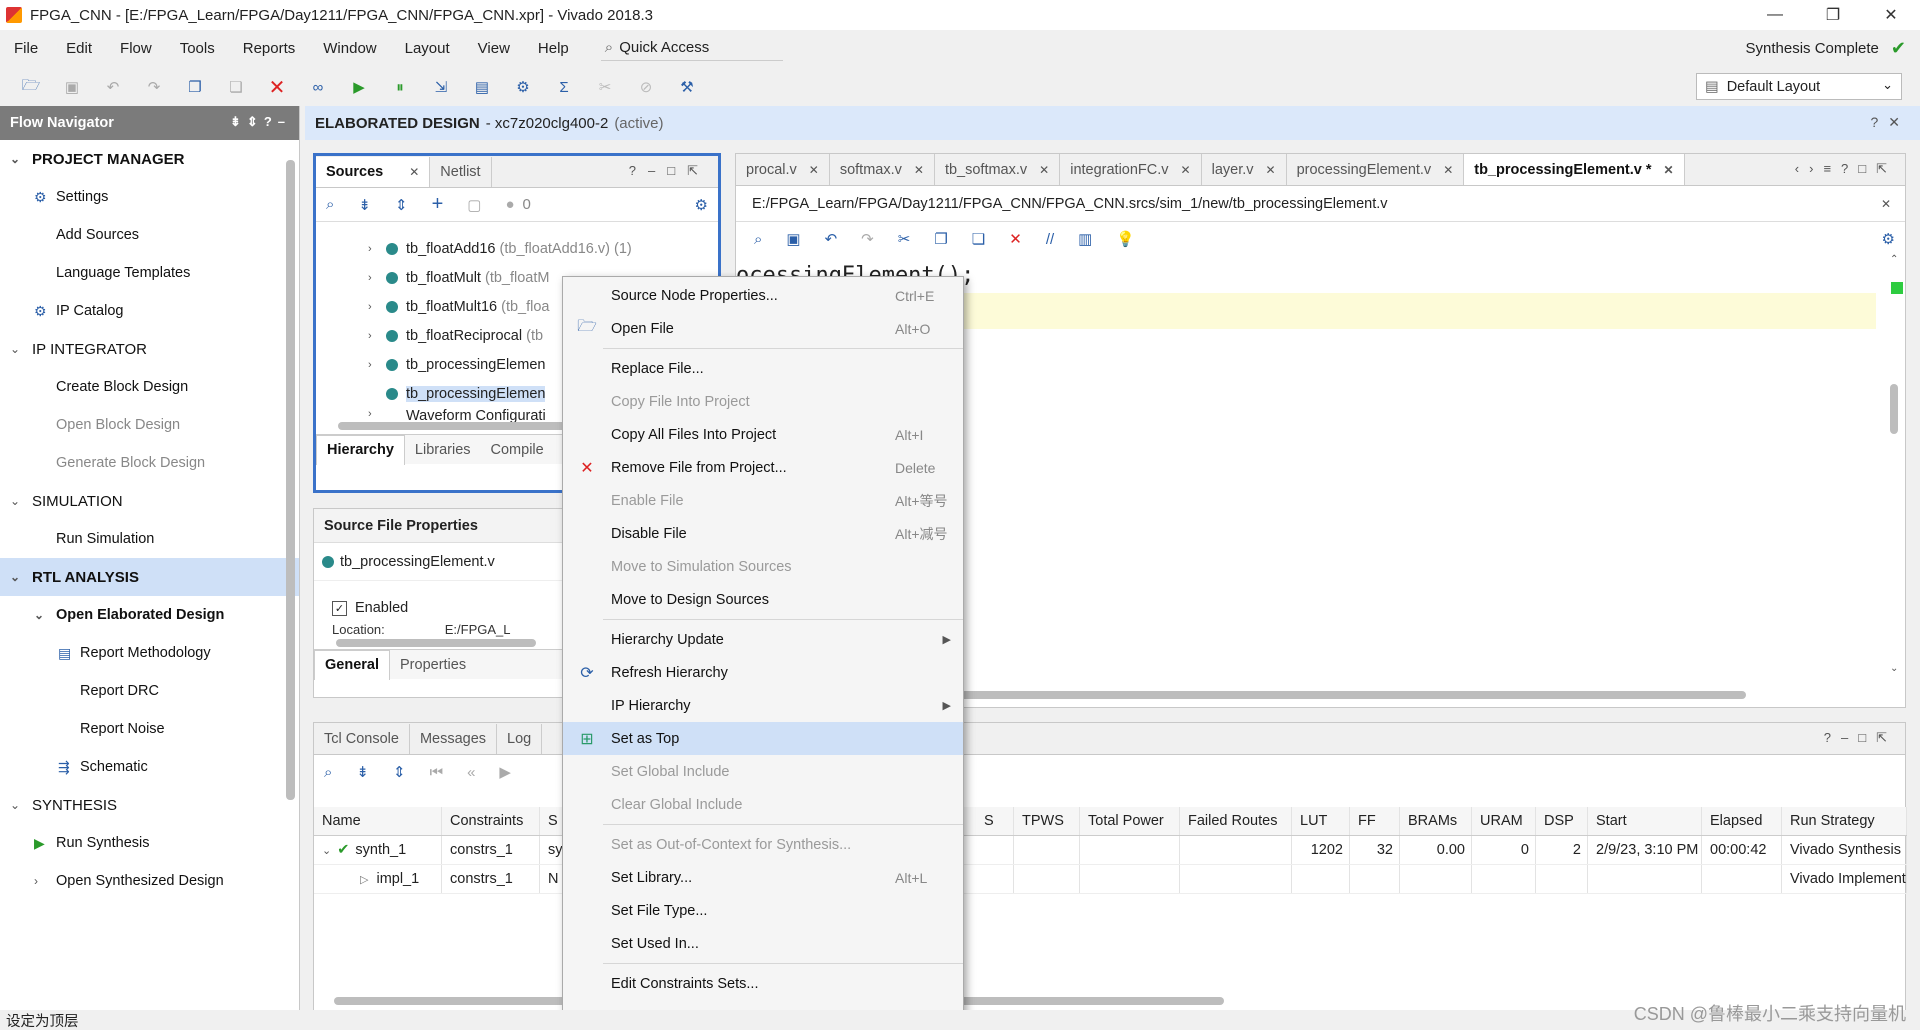 Image resolution: width=1920 pixels, height=1030 pixels. What do you see at coordinates (1125, 239) in the screenshot?
I see `bulb-icon: 💡` at bounding box center [1125, 239].